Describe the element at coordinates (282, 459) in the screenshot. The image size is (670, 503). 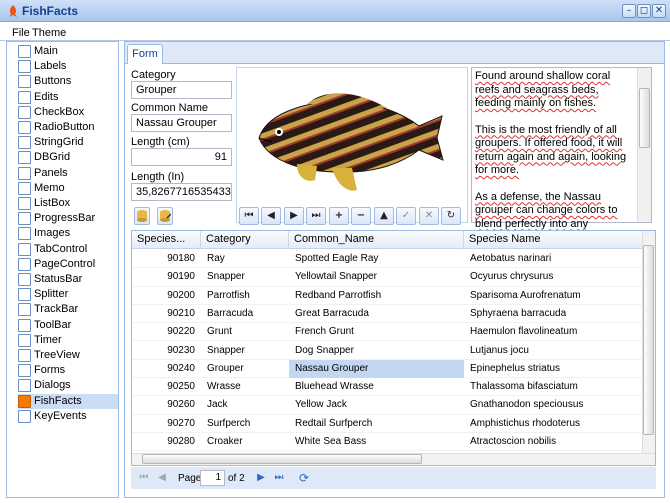
I see `grid-horizontal-scroll-thumb` at that location.